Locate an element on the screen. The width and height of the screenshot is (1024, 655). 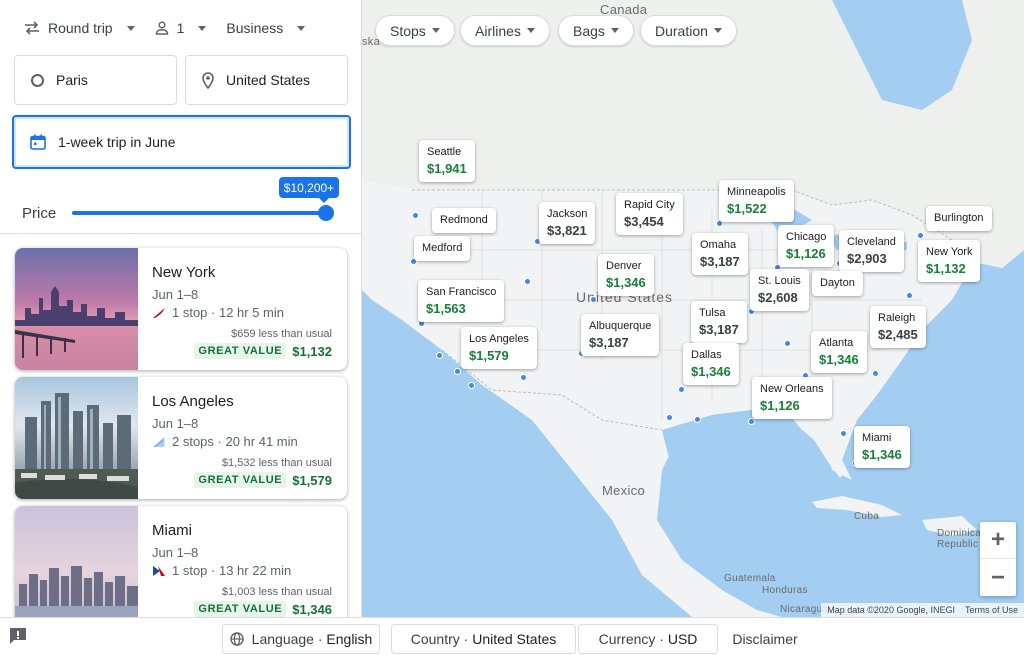
map-pin-st-louis: St. Louis $2,608 is located at coordinates (779, 290).